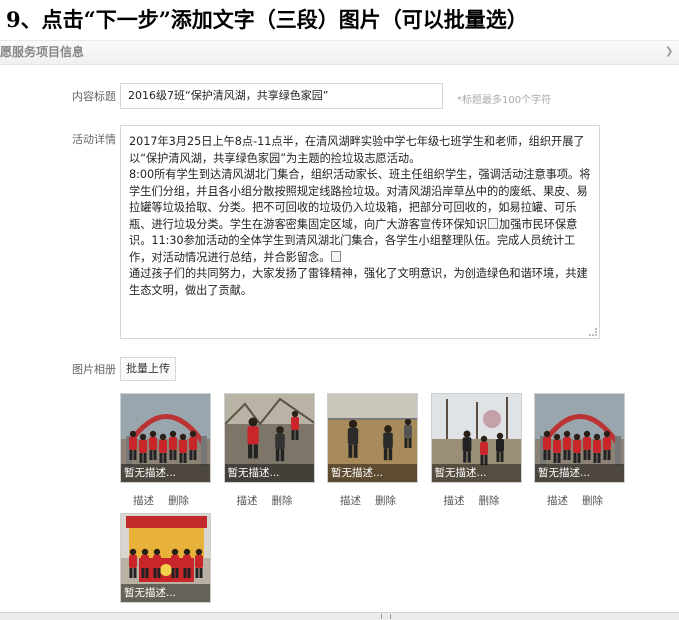 The height and width of the screenshot is (620, 679). I want to click on scroll-grip-icon, so click(386, 616).